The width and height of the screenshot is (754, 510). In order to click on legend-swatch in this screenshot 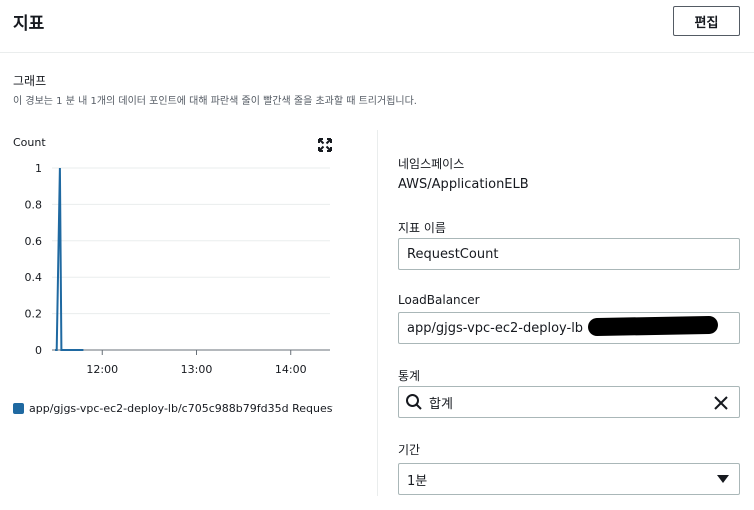, I will do `click(18, 408)`.